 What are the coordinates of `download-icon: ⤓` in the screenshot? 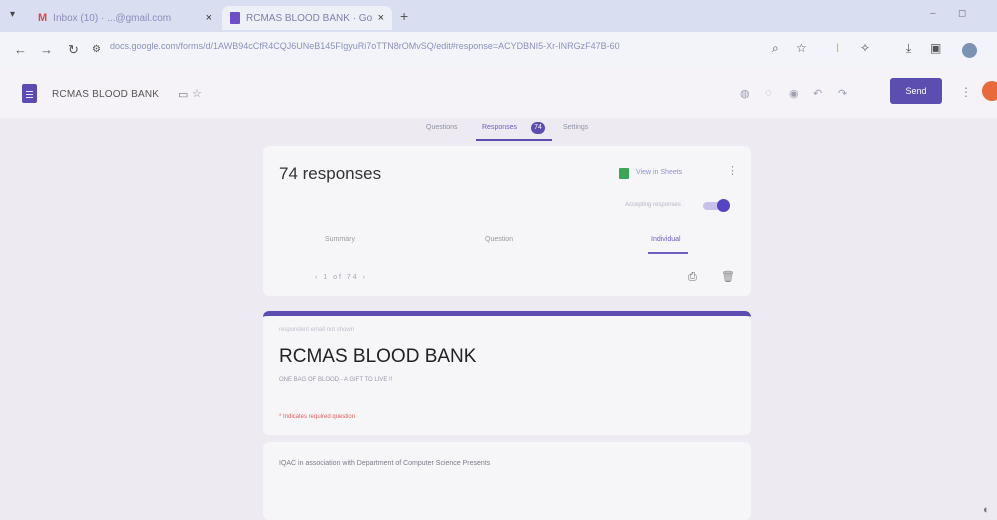 It's located at (908, 48).